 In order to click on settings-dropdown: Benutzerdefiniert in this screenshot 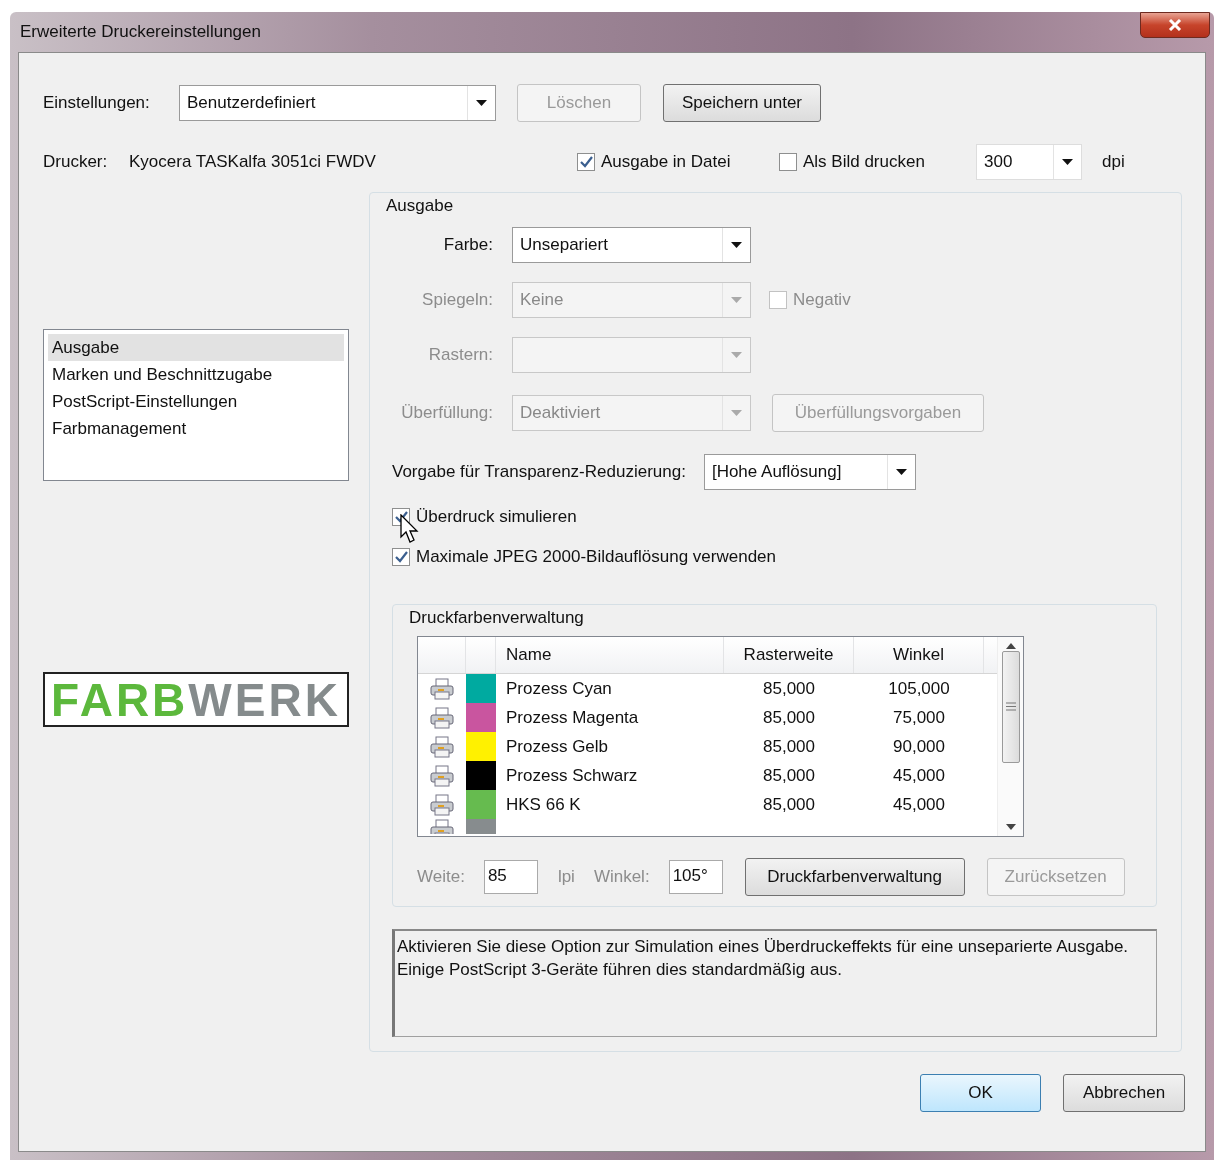, I will do `click(337, 103)`.